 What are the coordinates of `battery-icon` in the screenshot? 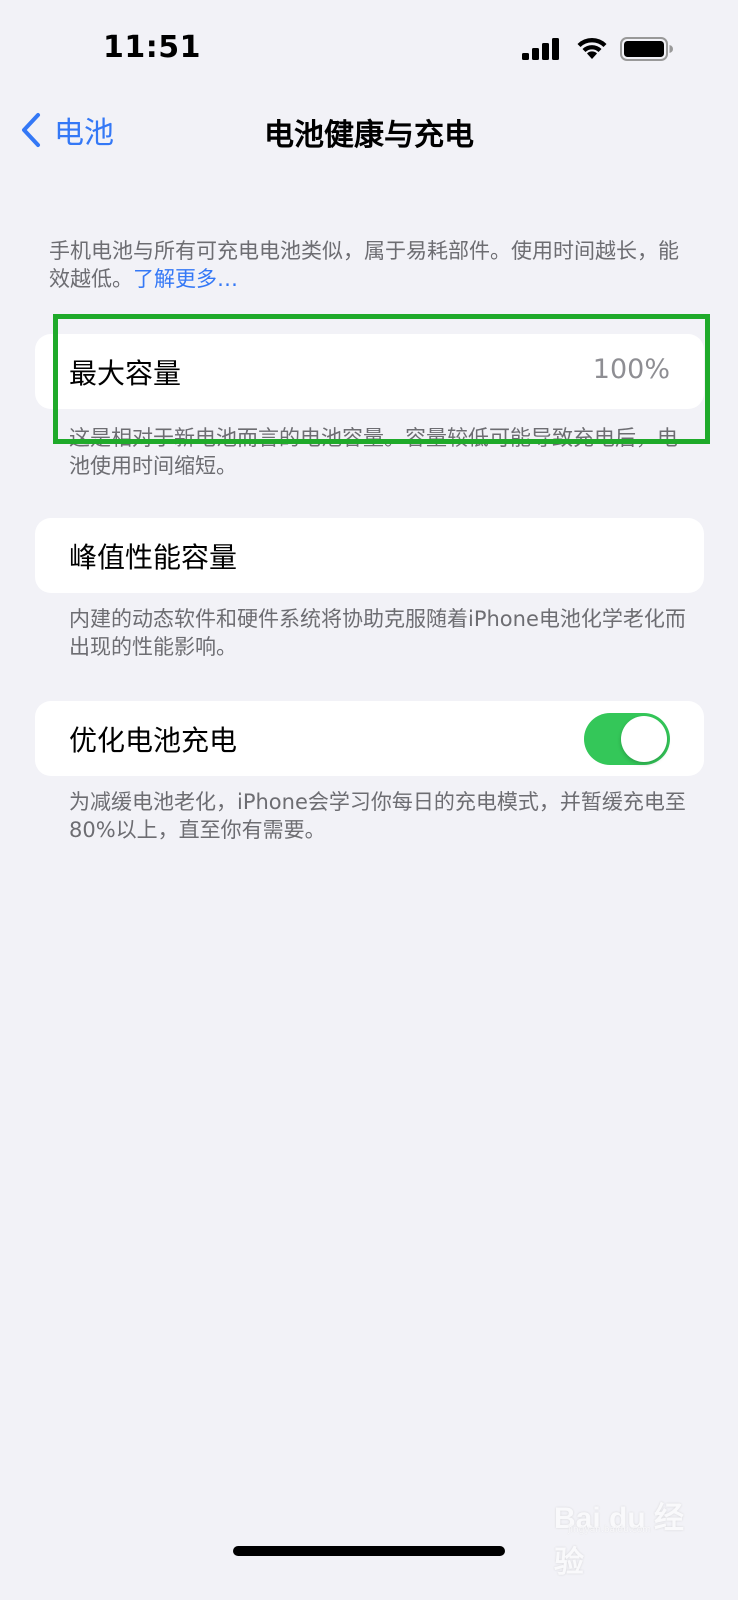 It's located at (646, 49).